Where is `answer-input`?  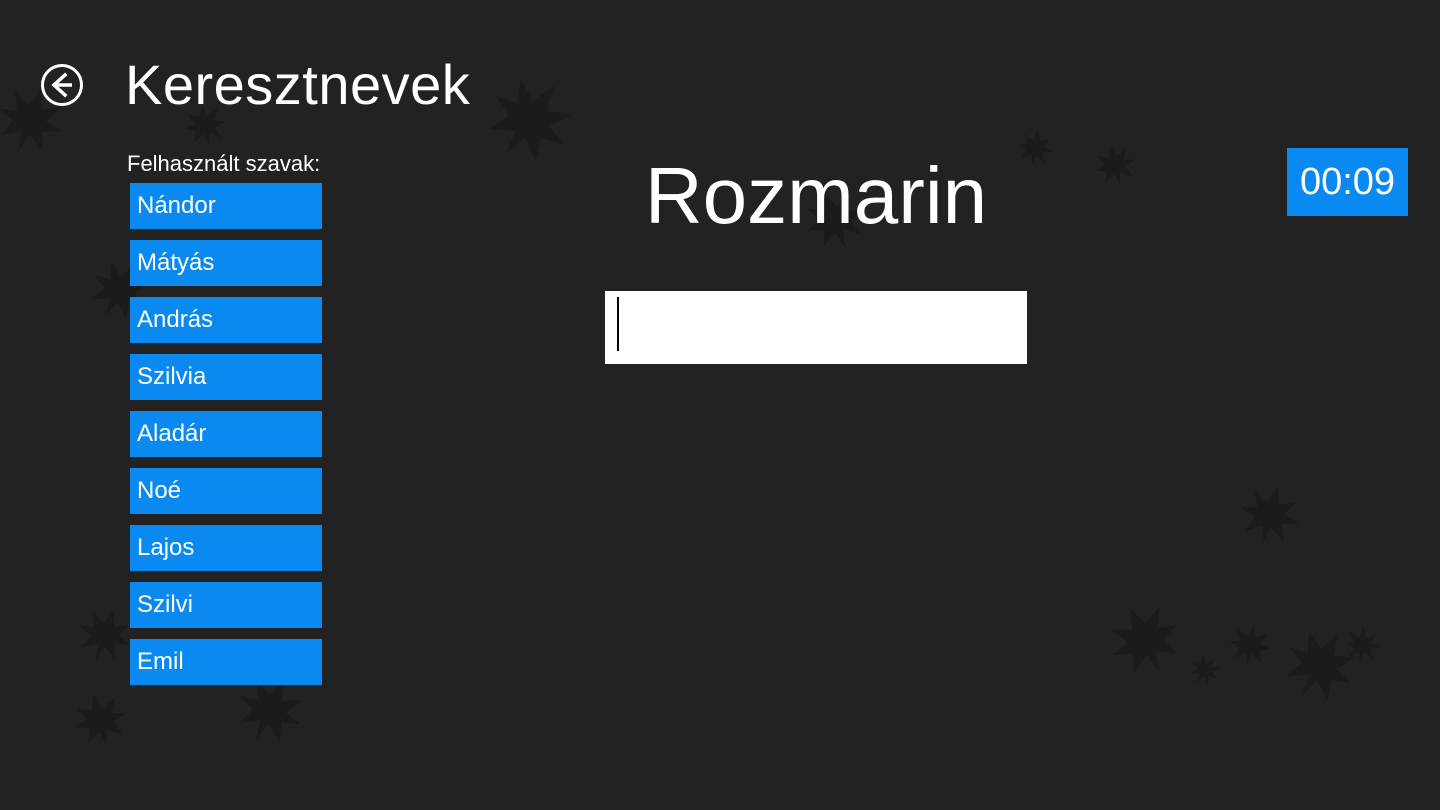
answer-input is located at coordinates (816, 327).